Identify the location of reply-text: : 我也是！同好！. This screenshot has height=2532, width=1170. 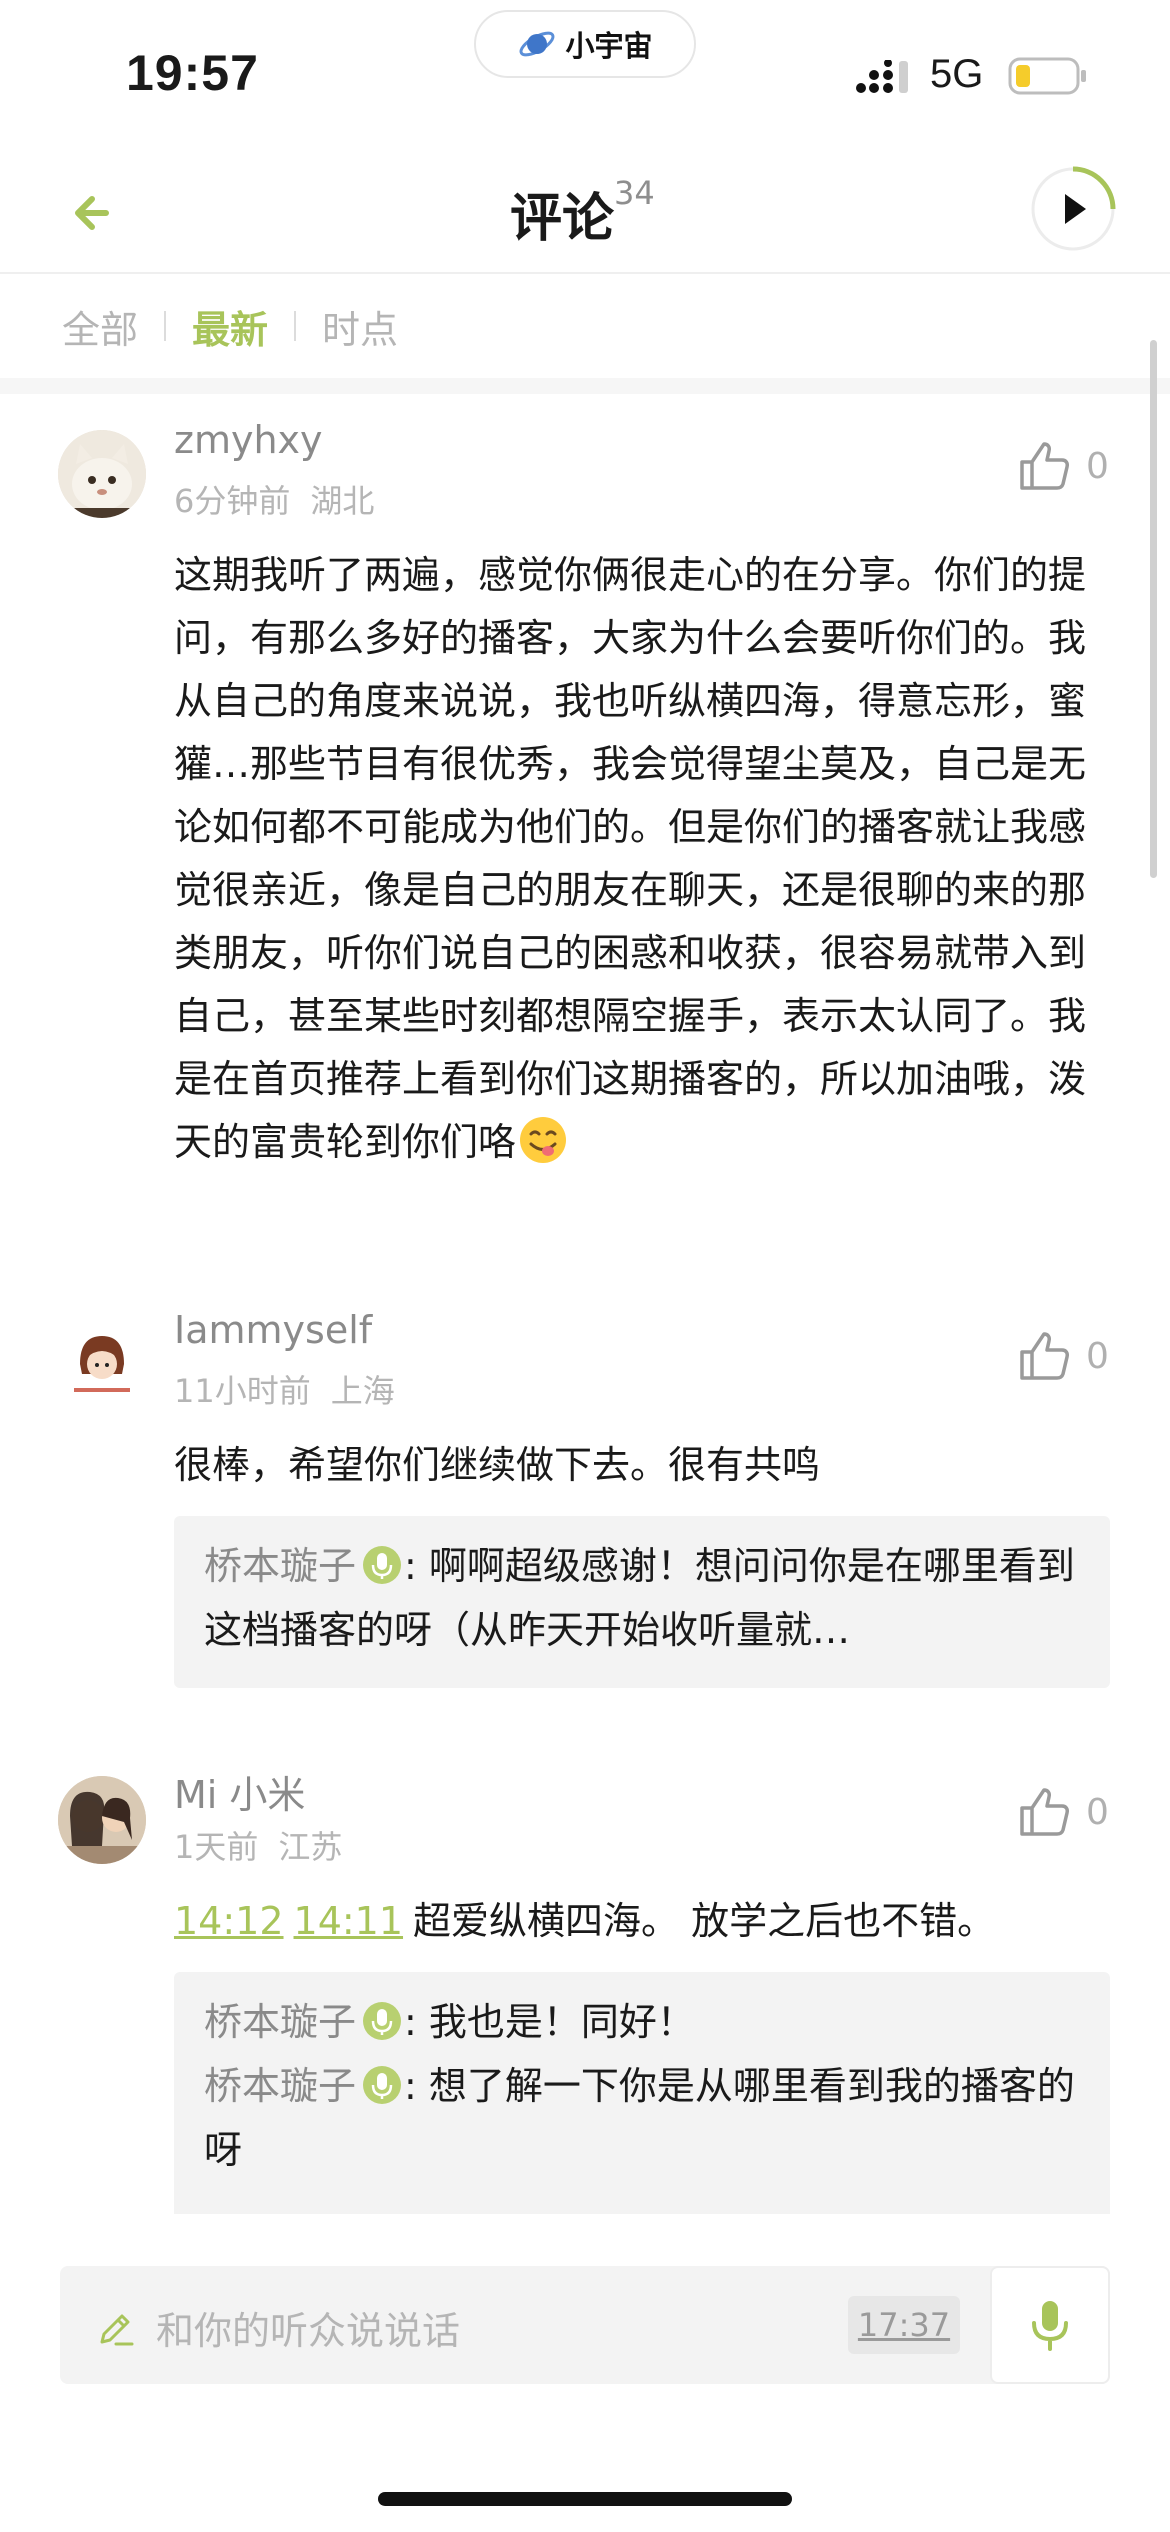
(549, 2022).